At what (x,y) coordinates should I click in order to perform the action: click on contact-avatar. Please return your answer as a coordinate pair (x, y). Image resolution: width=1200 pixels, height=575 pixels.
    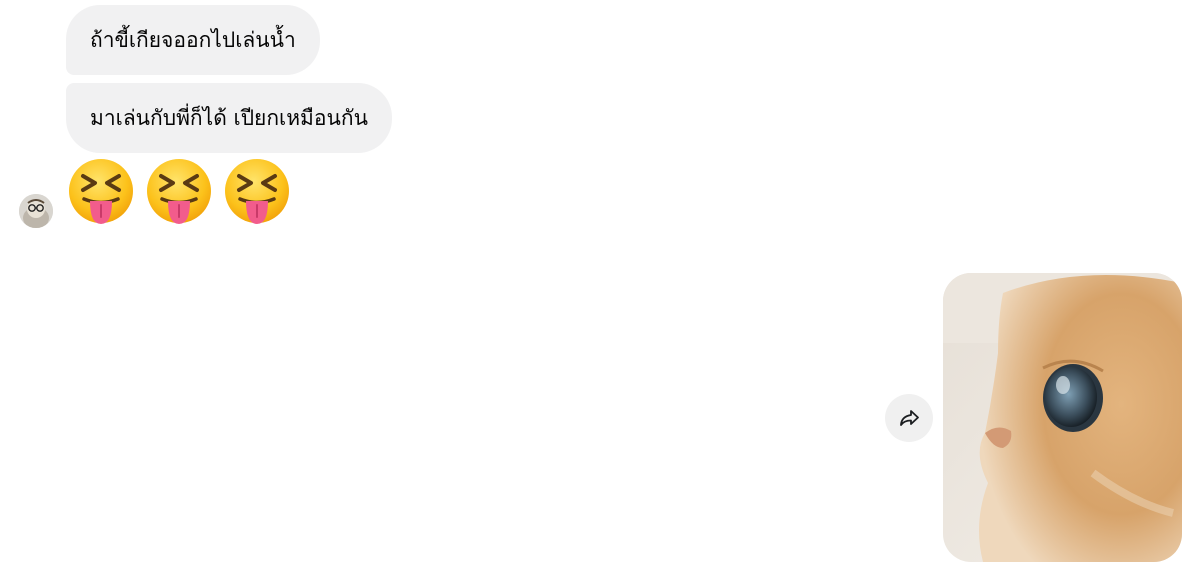
    Looking at the image, I should click on (36, 211).